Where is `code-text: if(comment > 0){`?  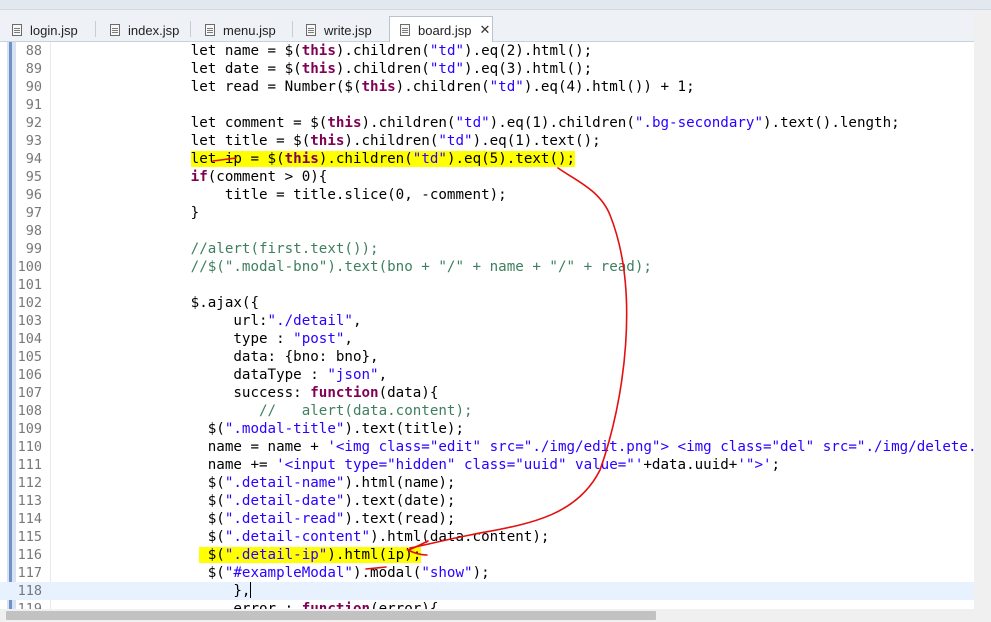 code-text: if(comment > 0){ is located at coordinates (191, 177).